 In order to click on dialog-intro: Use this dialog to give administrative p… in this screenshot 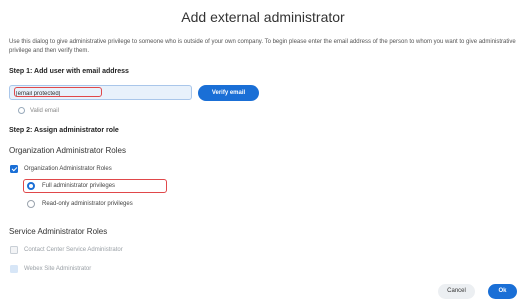, I will do `click(262, 46)`.